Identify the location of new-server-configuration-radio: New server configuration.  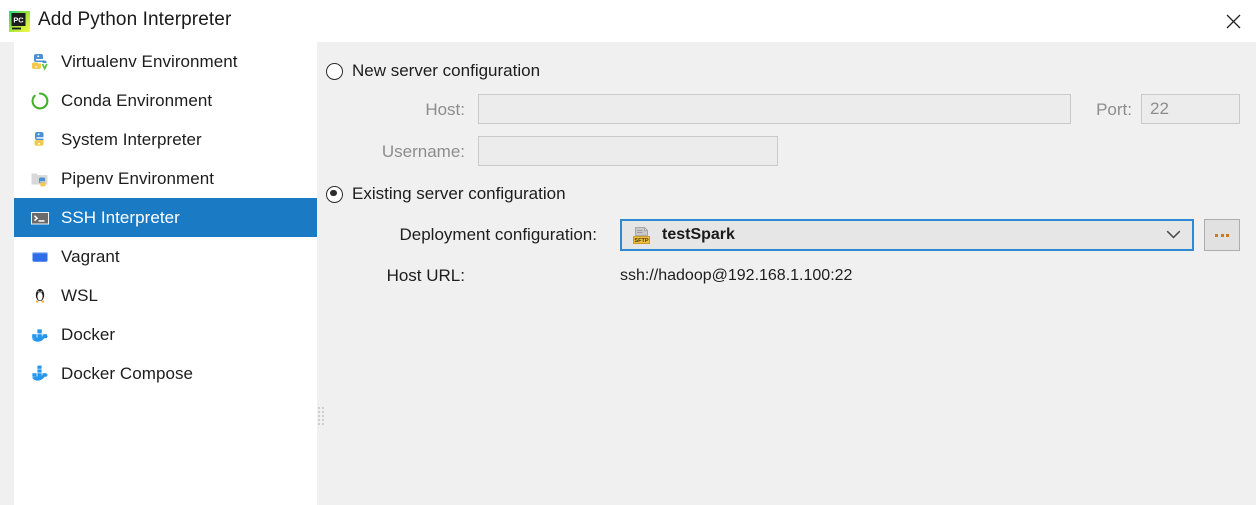
(433, 71).